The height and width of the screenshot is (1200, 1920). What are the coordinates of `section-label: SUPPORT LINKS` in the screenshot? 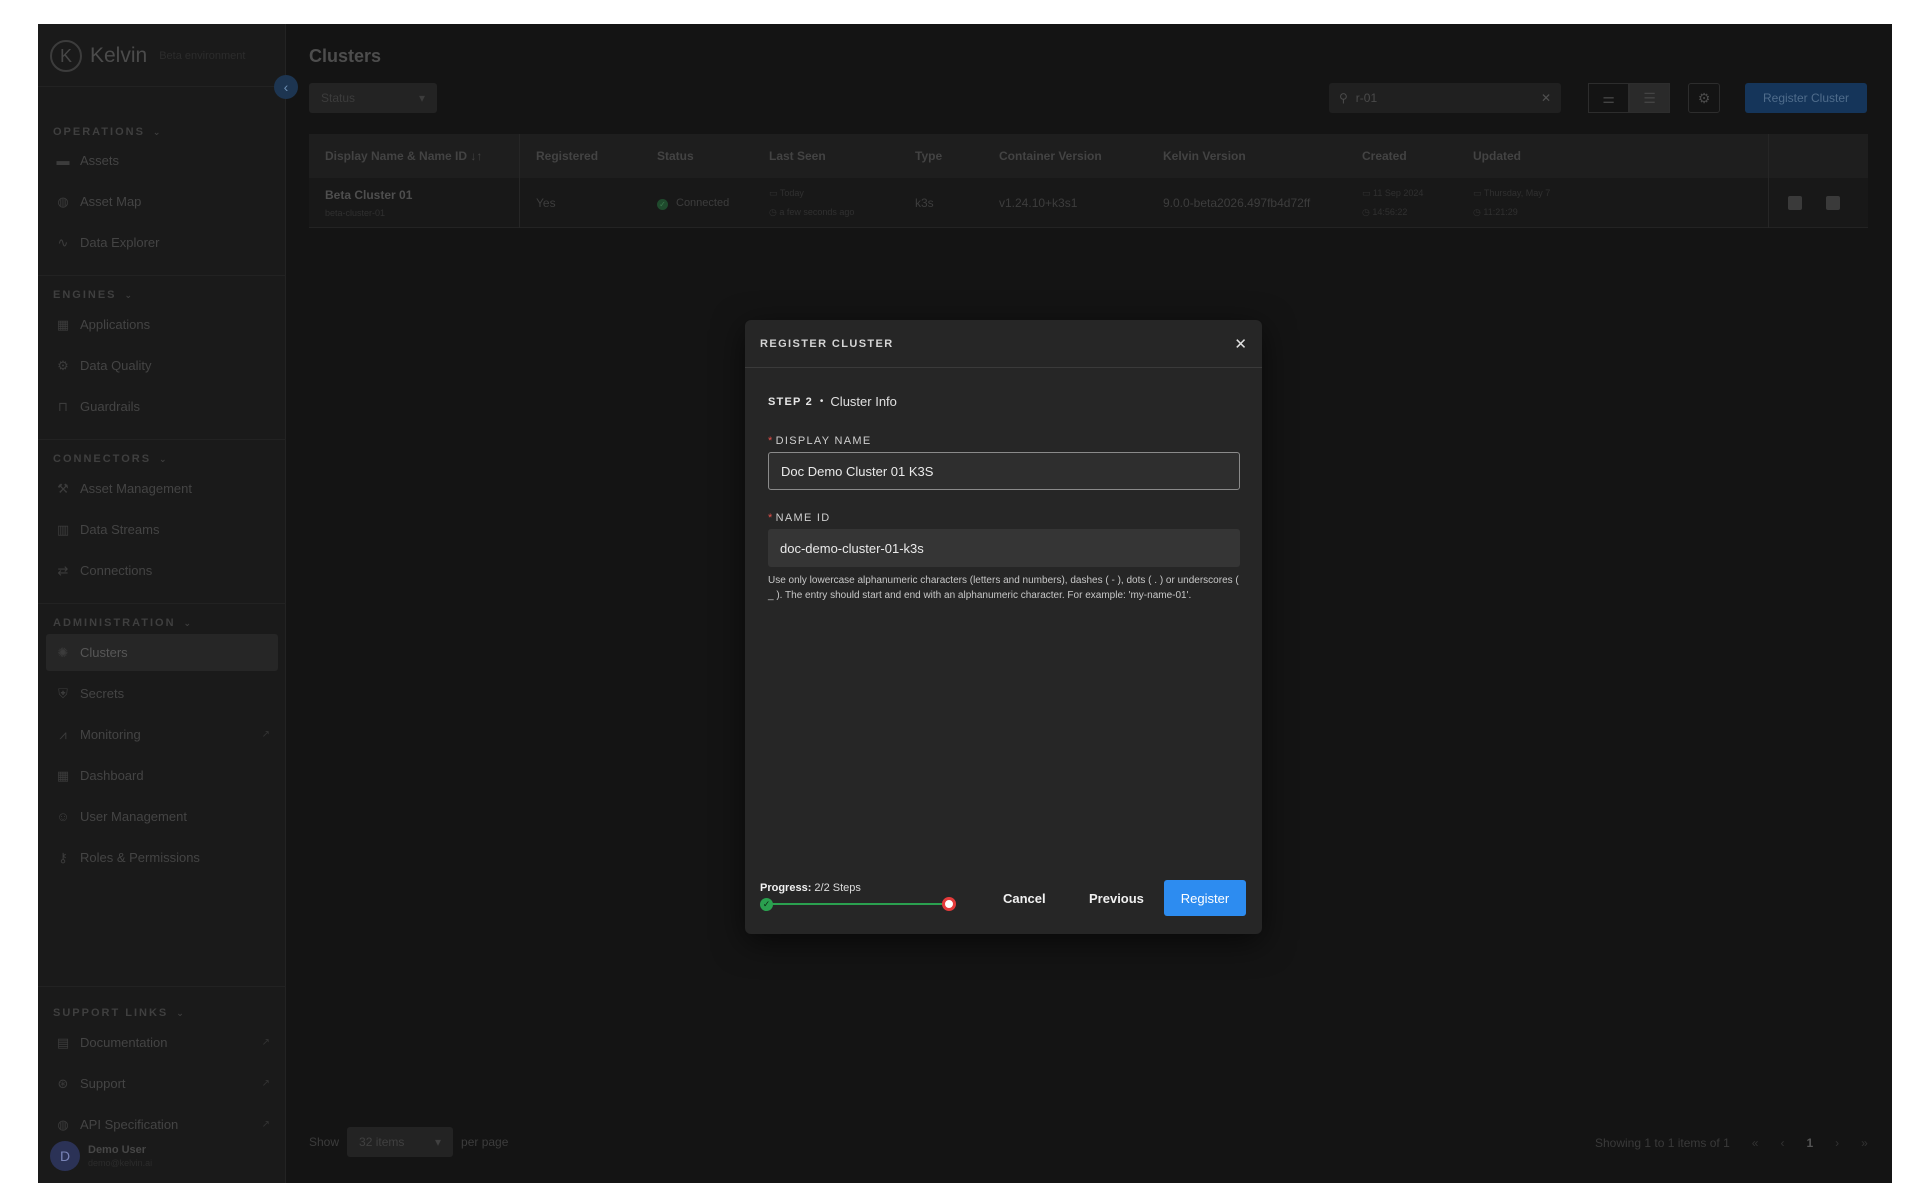 It's located at (111, 1013).